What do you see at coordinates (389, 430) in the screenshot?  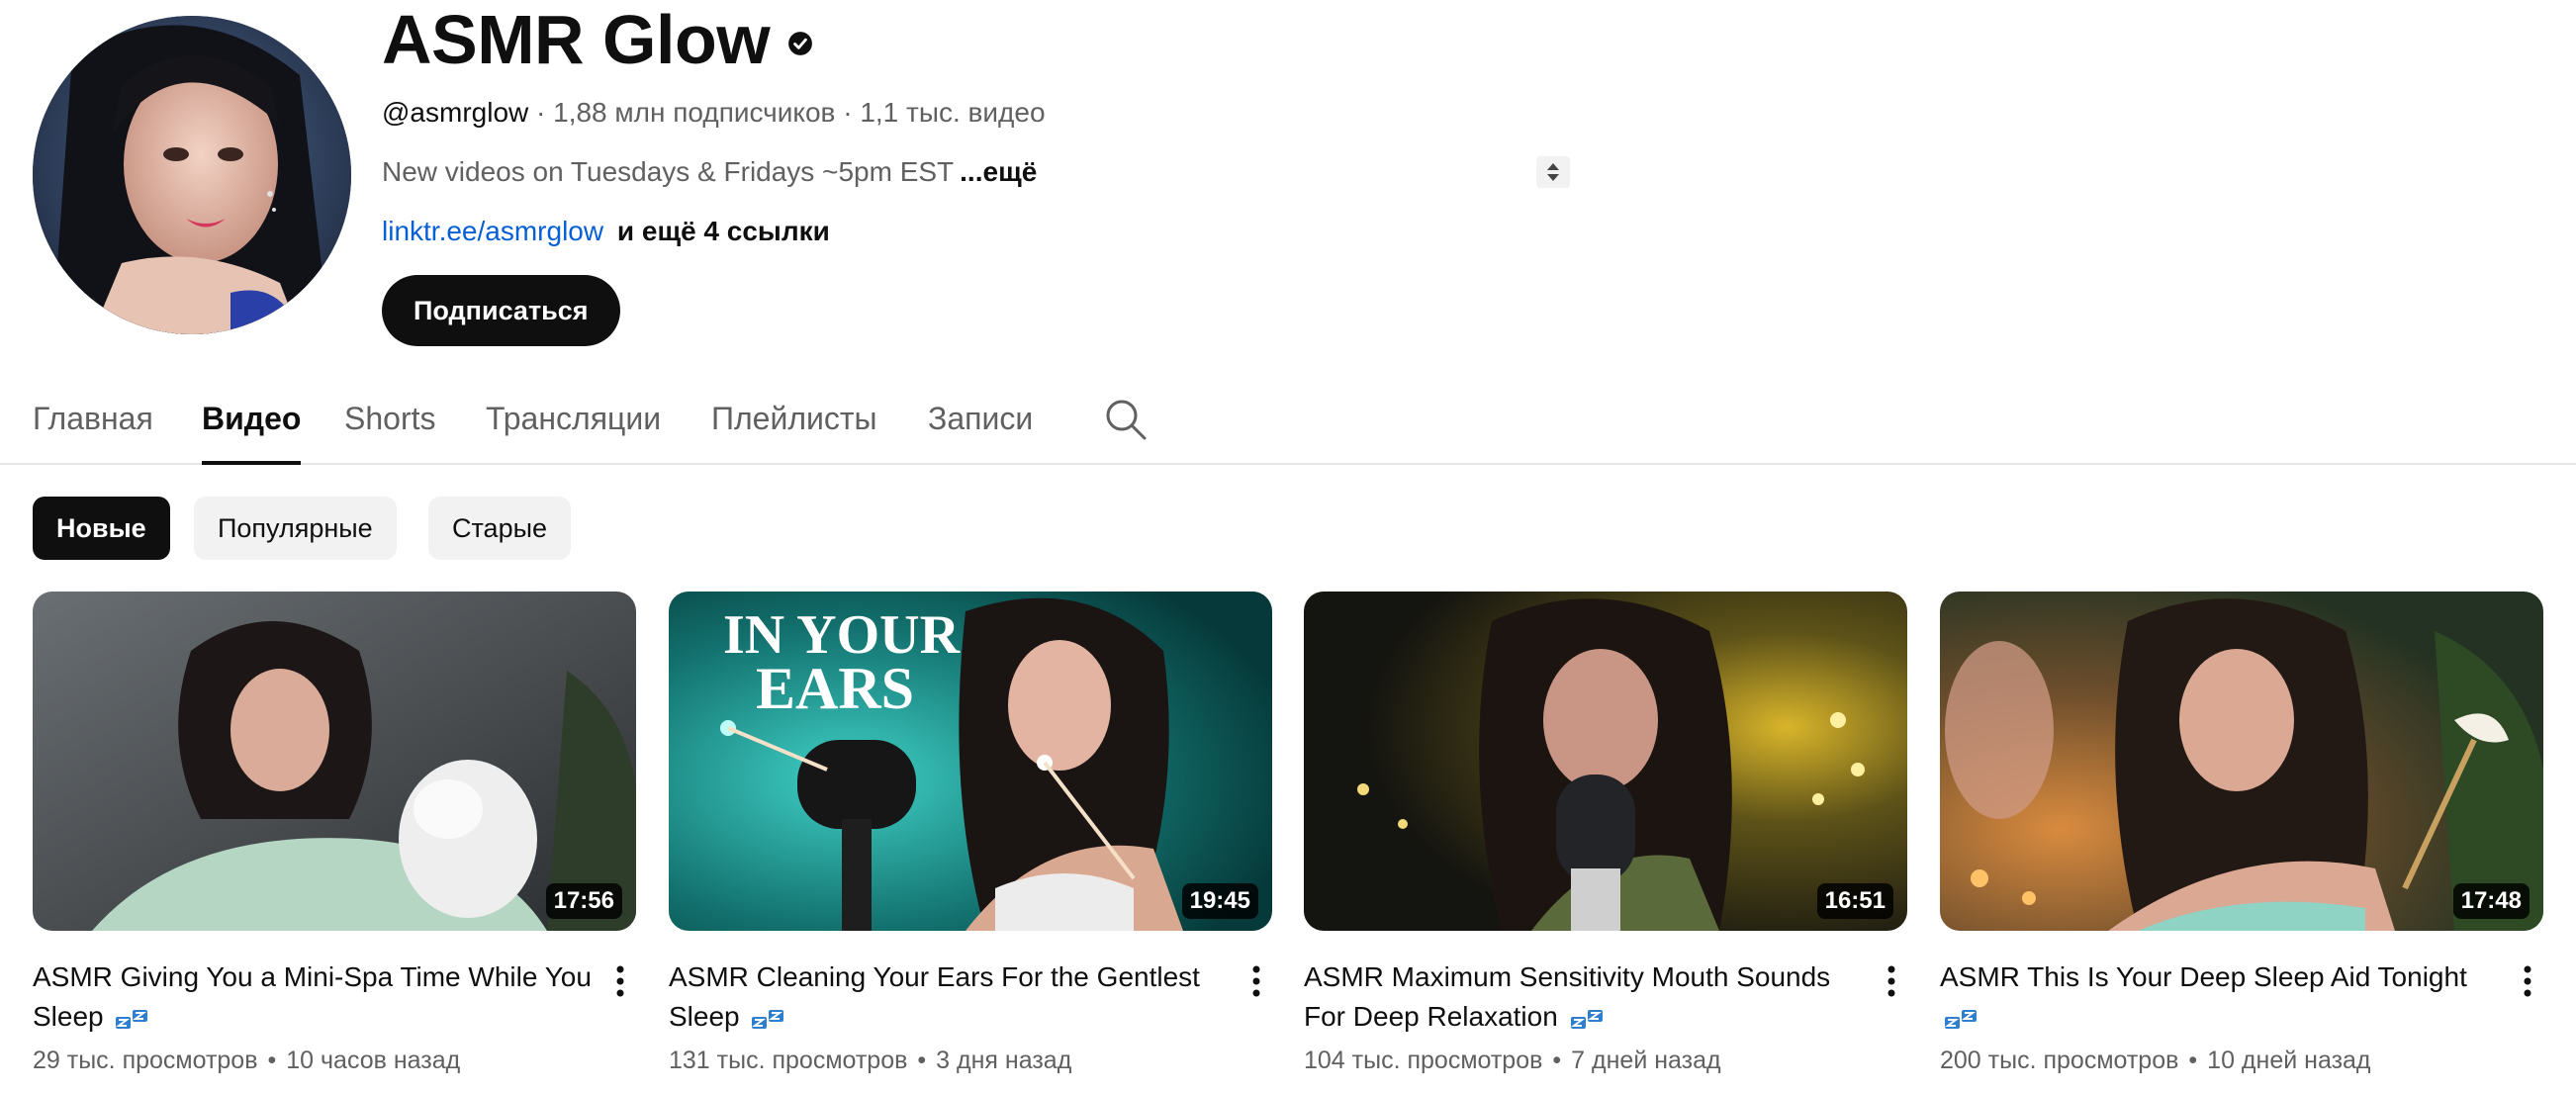 I see `tab-shorts: Shorts` at bounding box center [389, 430].